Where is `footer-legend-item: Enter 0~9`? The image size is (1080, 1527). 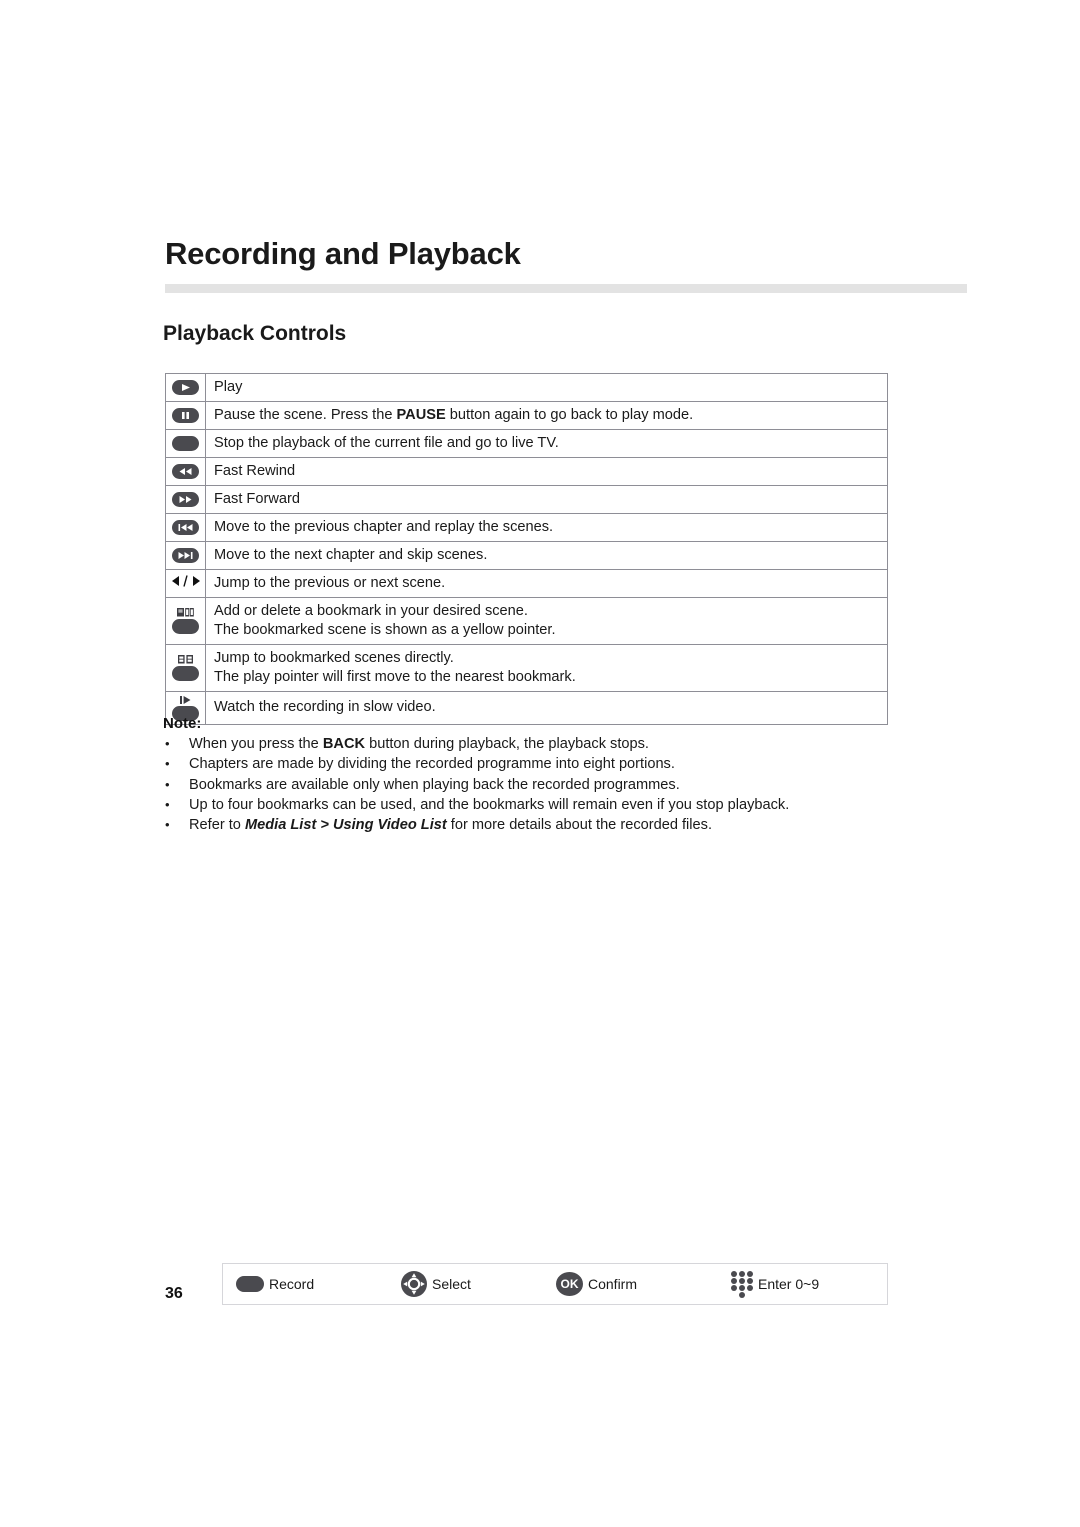 footer-legend-item: Enter 0~9 is located at coordinates (775, 1284).